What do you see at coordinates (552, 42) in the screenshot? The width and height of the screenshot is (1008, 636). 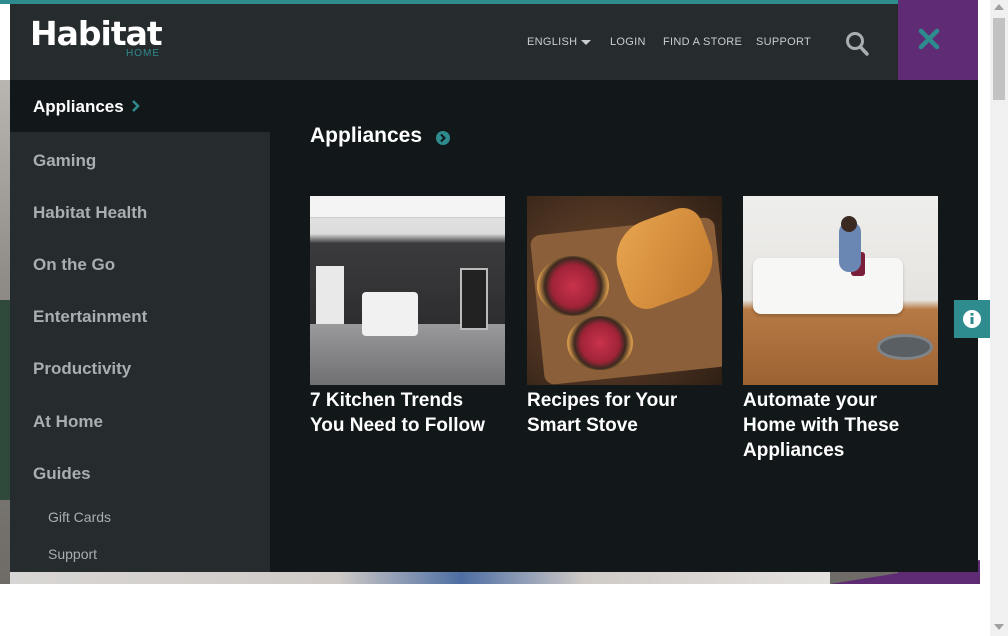 I see `language-label: ENGLISH` at bounding box center [552, 42].